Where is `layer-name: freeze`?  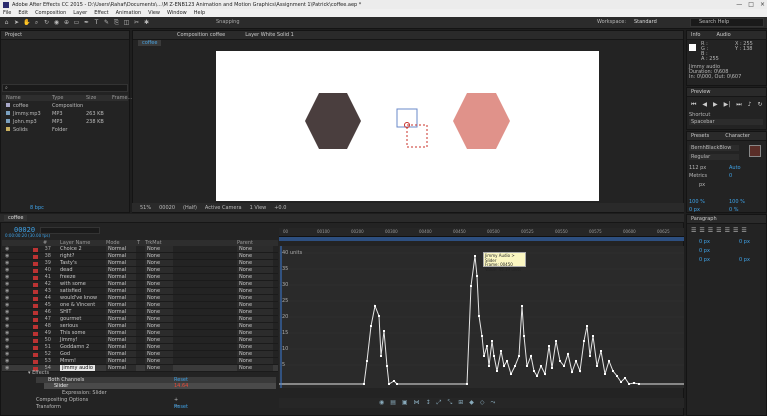 layer-name: freeze is located at coordinates (68, 277).